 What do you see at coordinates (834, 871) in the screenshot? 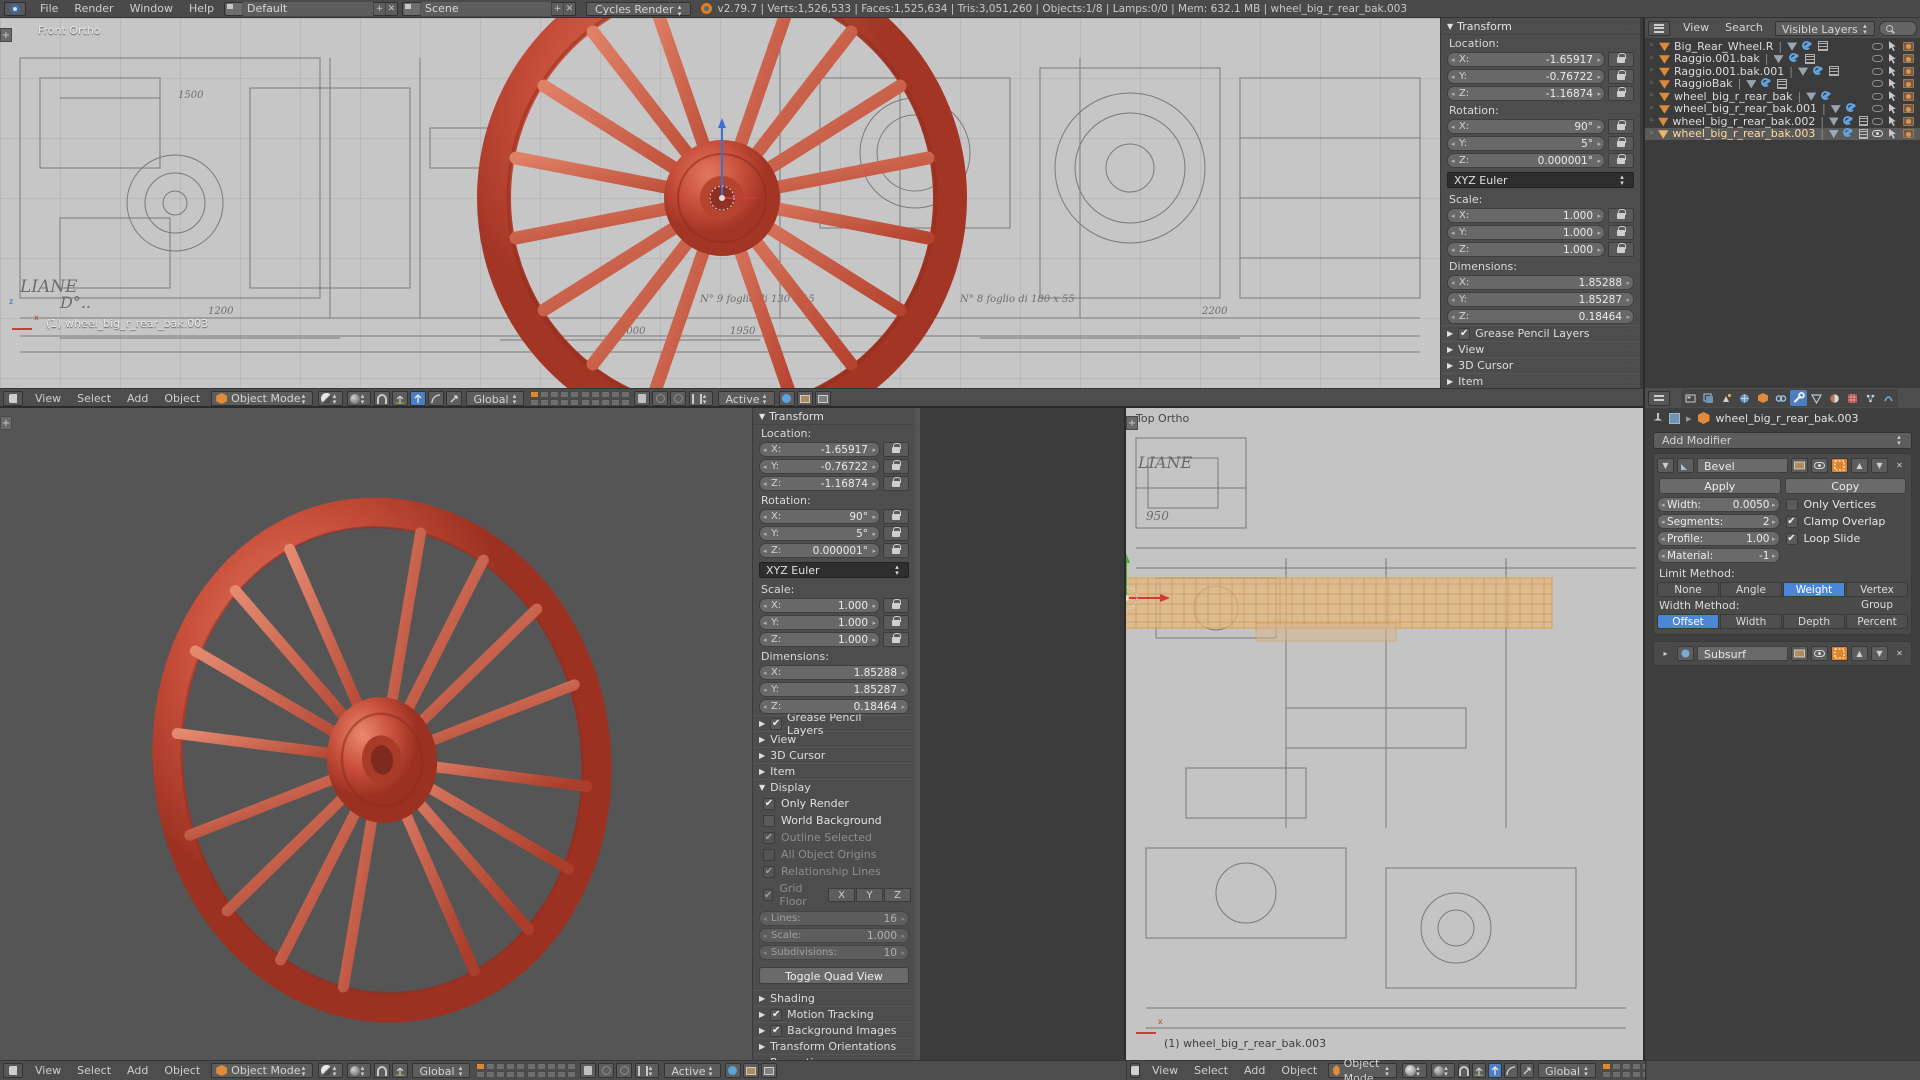
I see `relationship-lines-checkbox-row: Relationship Lines` at bounding box center [834, 871].